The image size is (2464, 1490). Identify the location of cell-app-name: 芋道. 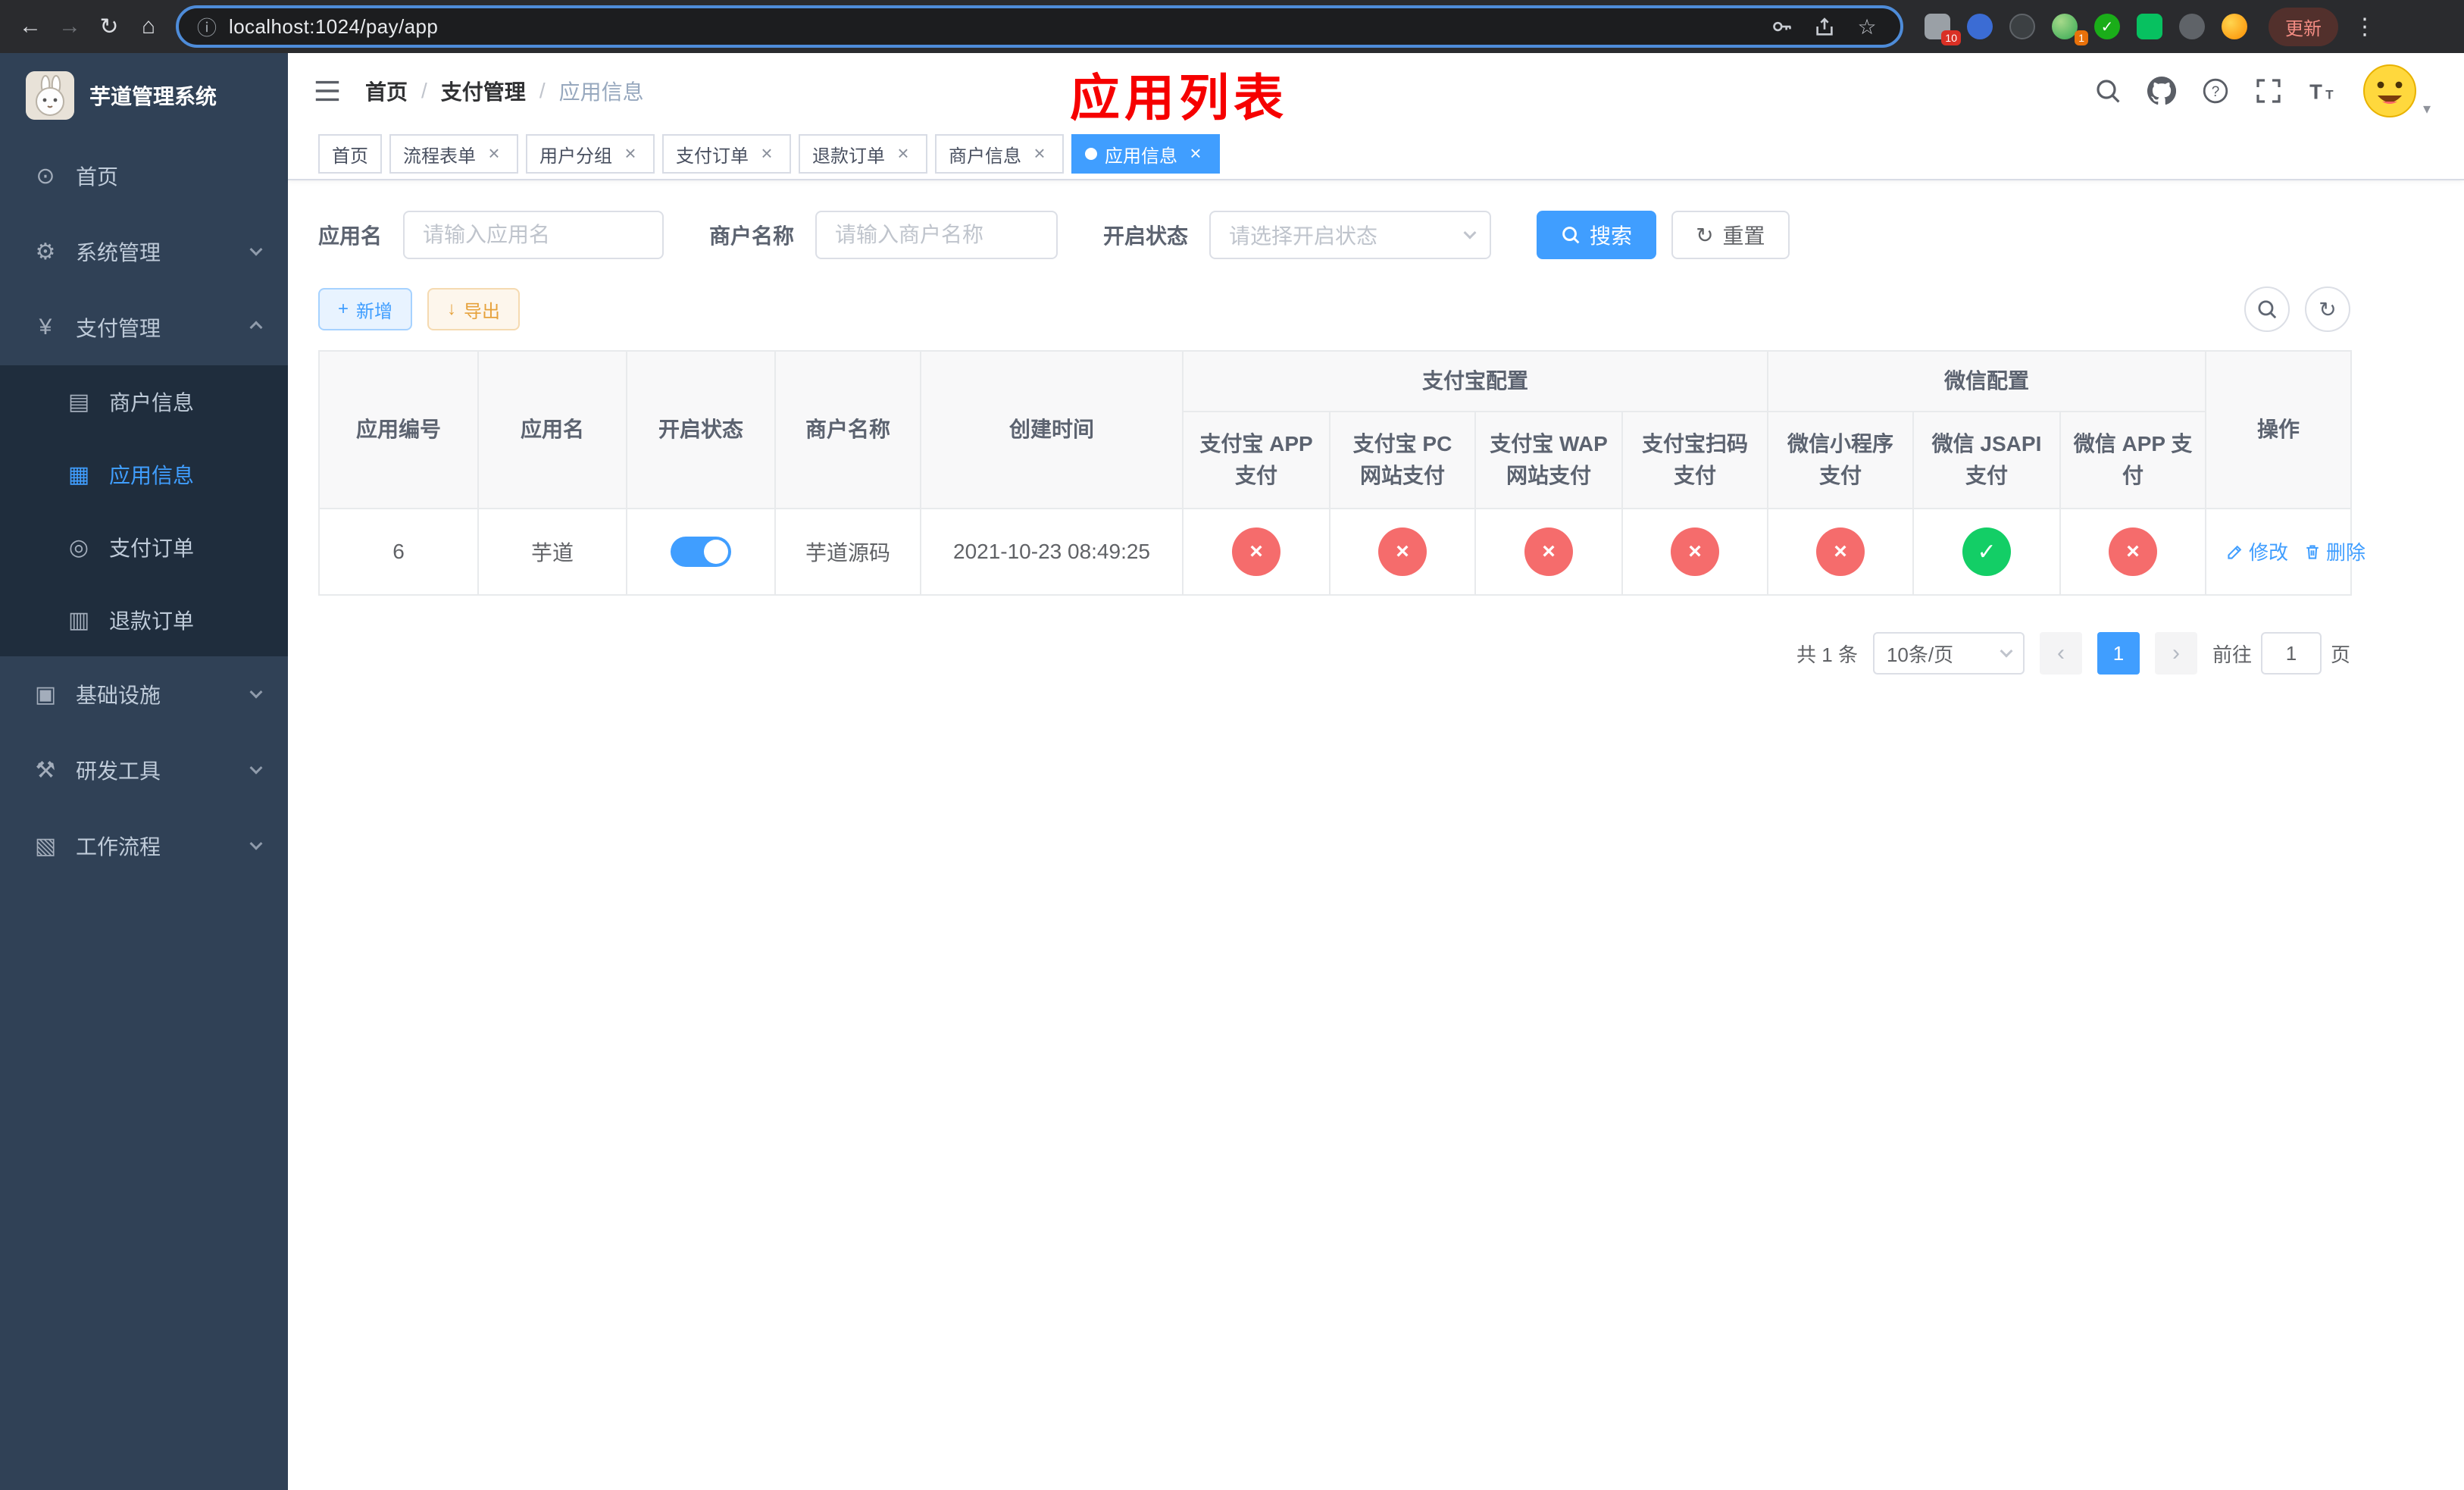
(552, 552).